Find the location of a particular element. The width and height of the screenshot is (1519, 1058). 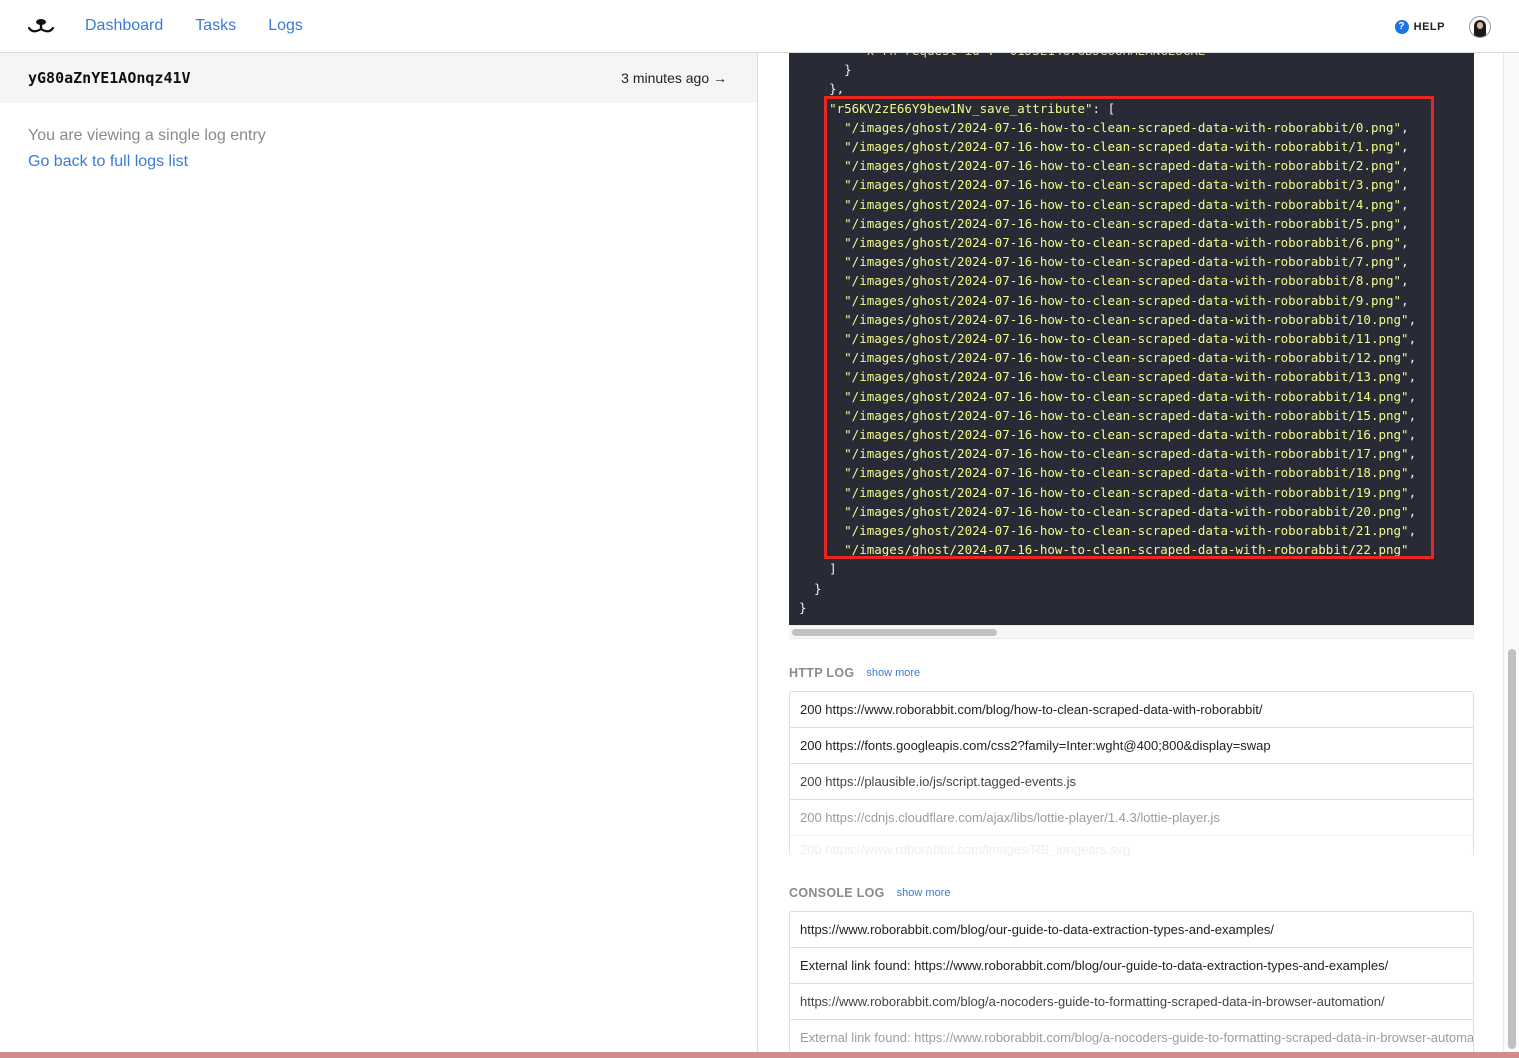

code-horizontal-scrollbar is located at coordinates (1131, 632).